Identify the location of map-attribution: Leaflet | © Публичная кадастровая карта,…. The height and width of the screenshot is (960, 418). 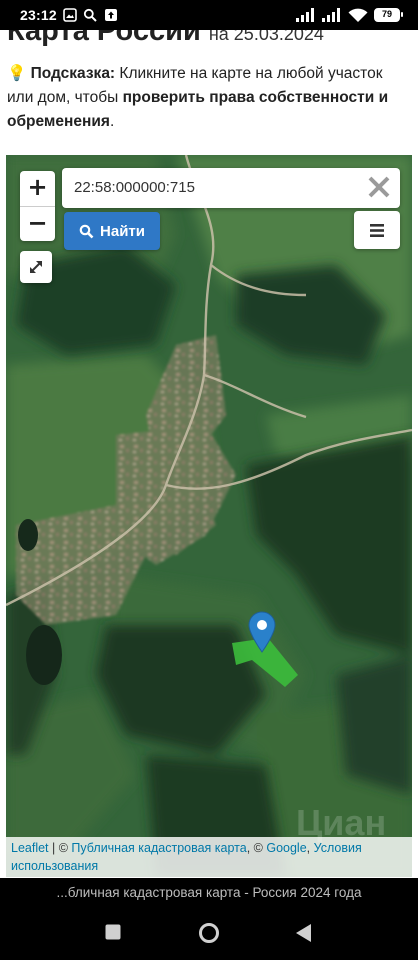
(209, 857).